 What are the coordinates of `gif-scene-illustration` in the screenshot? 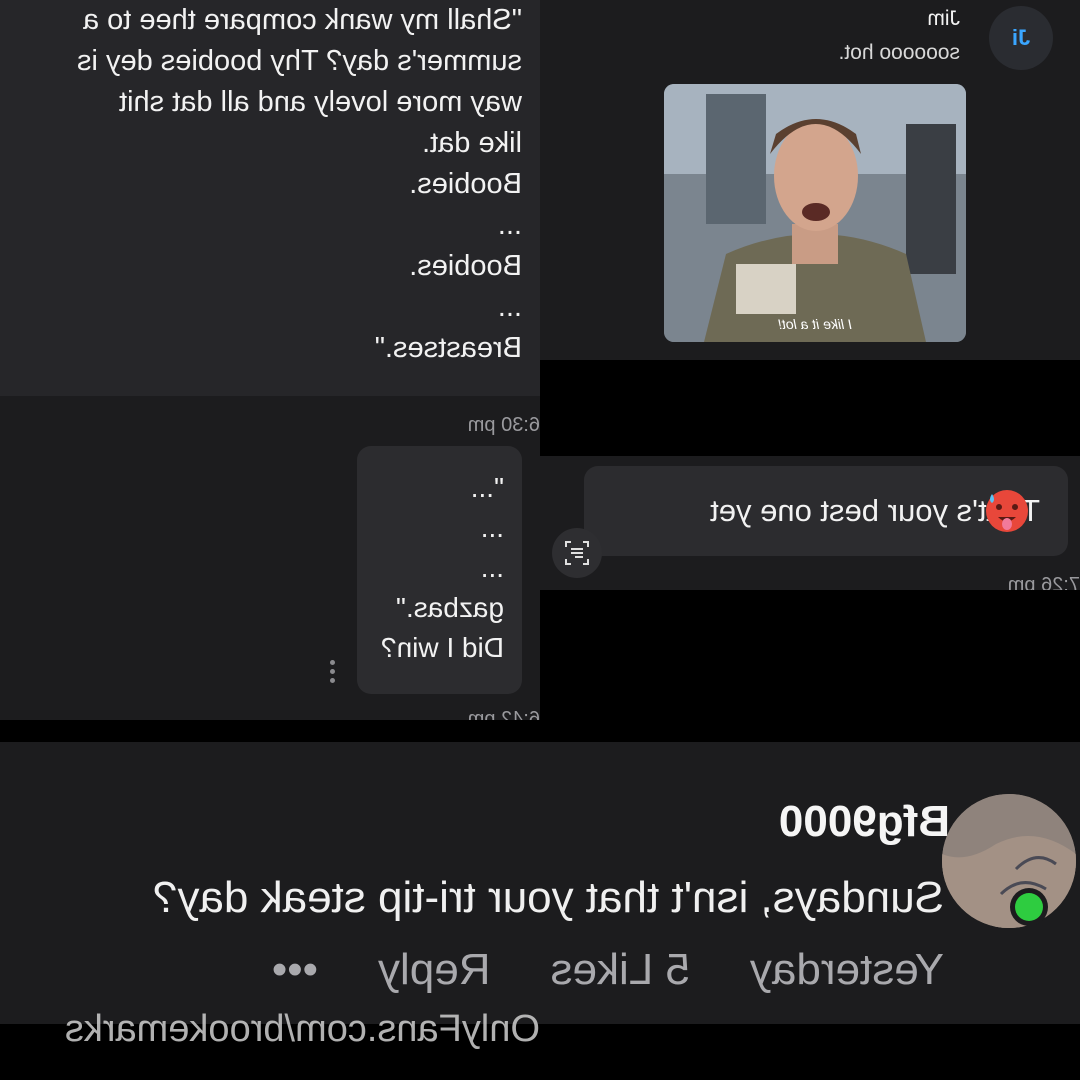 It's located at (815, 213).